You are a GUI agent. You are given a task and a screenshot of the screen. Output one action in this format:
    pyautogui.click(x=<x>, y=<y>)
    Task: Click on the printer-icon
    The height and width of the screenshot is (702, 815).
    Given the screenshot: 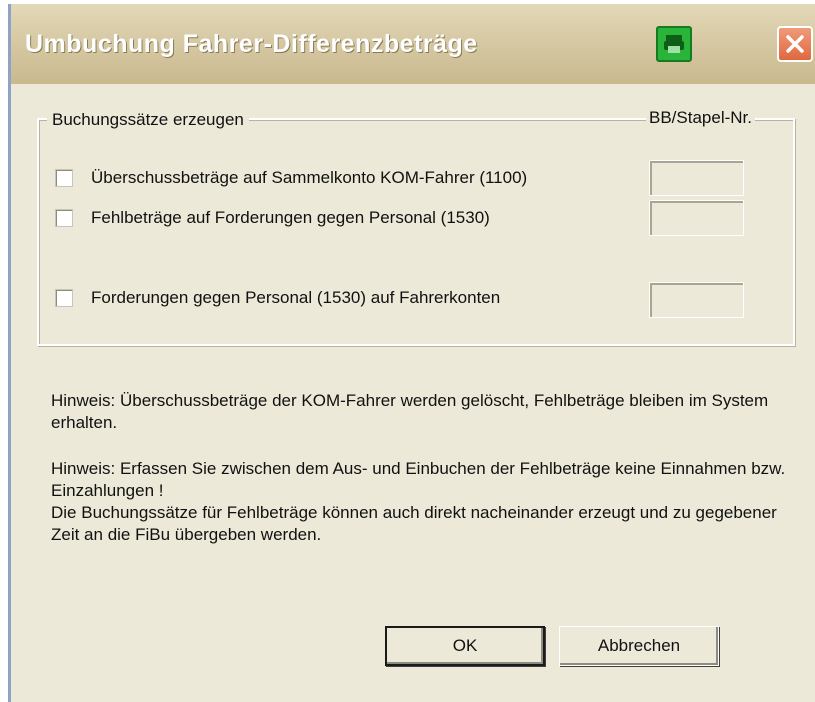 What is the action you would take?
    pyautogui.click(x=674, y=44)
    